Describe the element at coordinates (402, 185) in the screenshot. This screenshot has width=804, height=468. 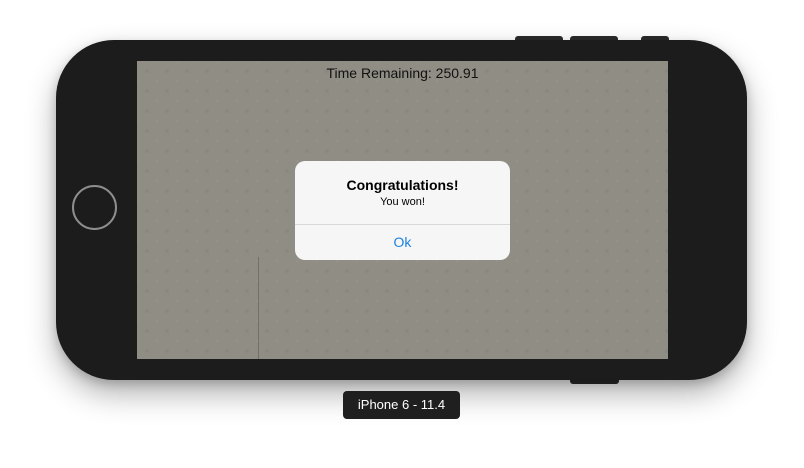
I see `alert-title: Congratulations!` at that location.